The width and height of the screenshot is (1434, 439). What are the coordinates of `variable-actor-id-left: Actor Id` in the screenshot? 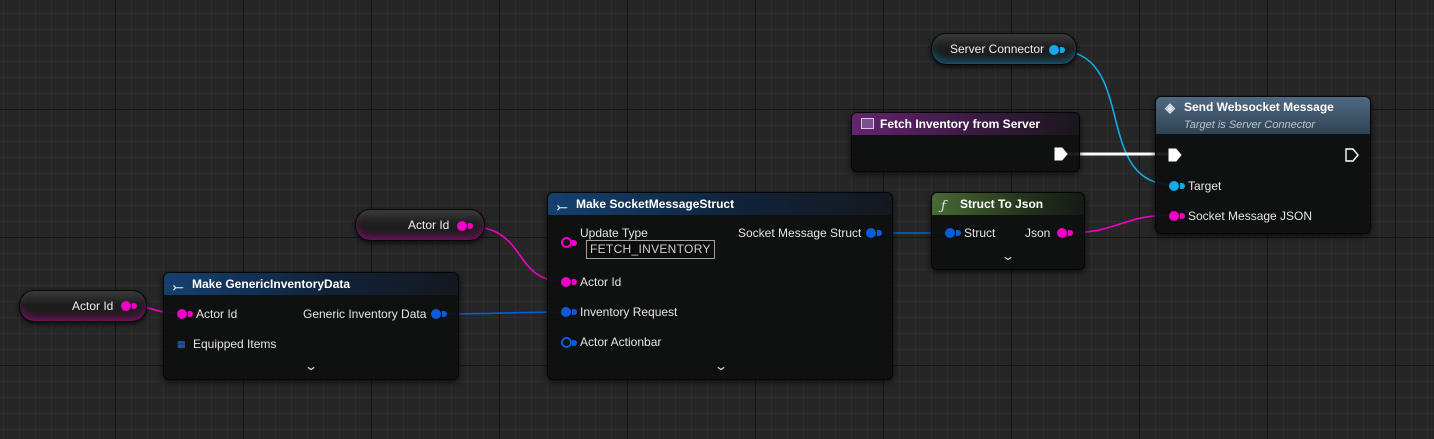 It's located at (83, 306).